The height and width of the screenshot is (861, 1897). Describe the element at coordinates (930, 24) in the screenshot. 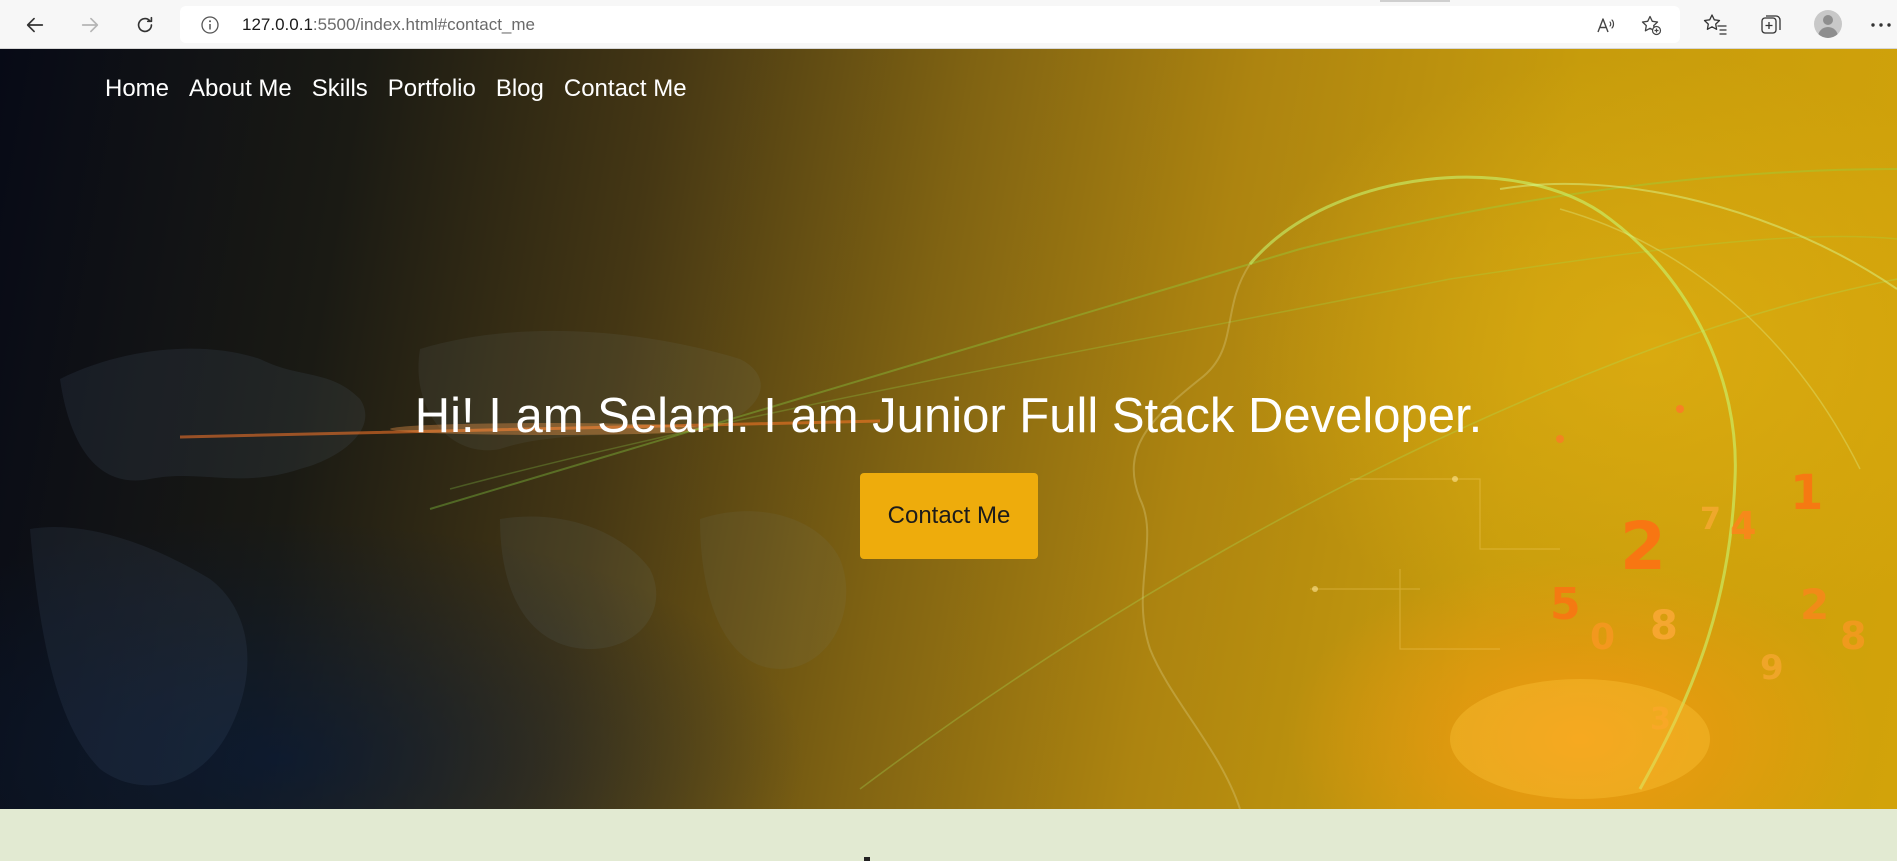

I see `address-bar: 127.0.0.1:5500/index.html#contact_me` at that location.